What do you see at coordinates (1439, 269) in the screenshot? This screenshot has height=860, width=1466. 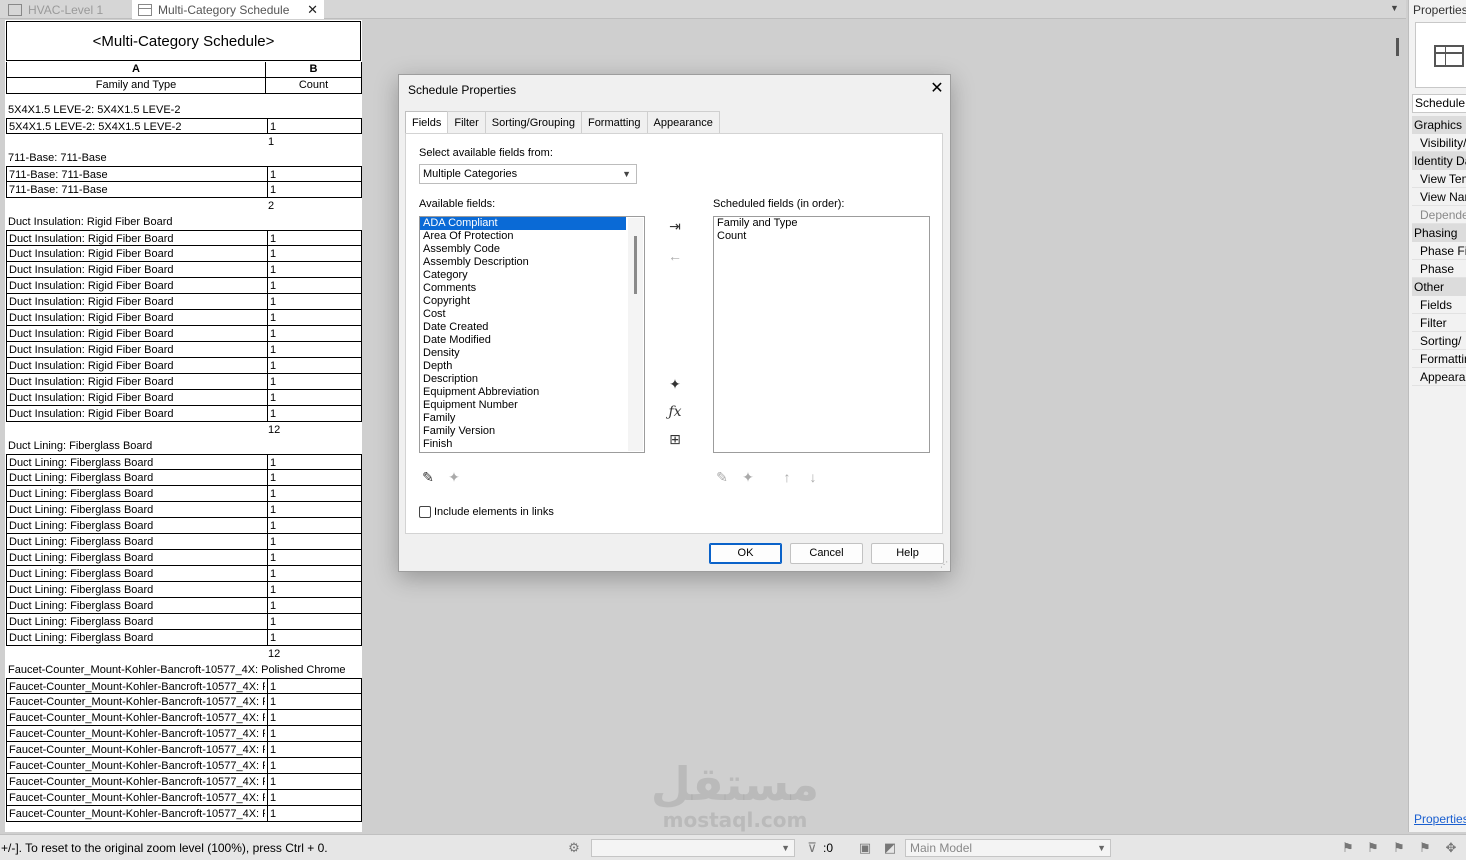 I see `property-row: Phase` at bounding box center [1439, 269].